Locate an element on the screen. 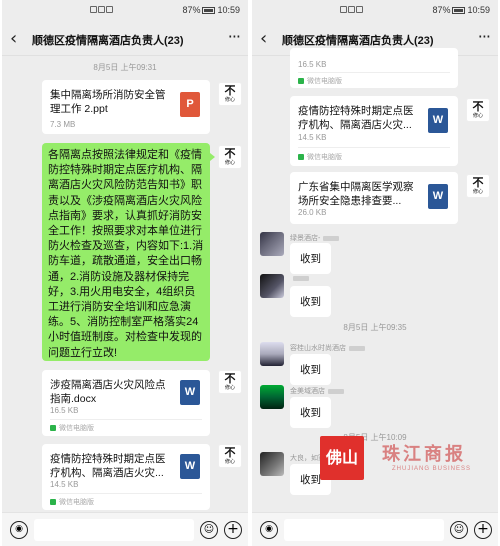  sender-name: 金美域酒店 is located at coordinates (307, 391).